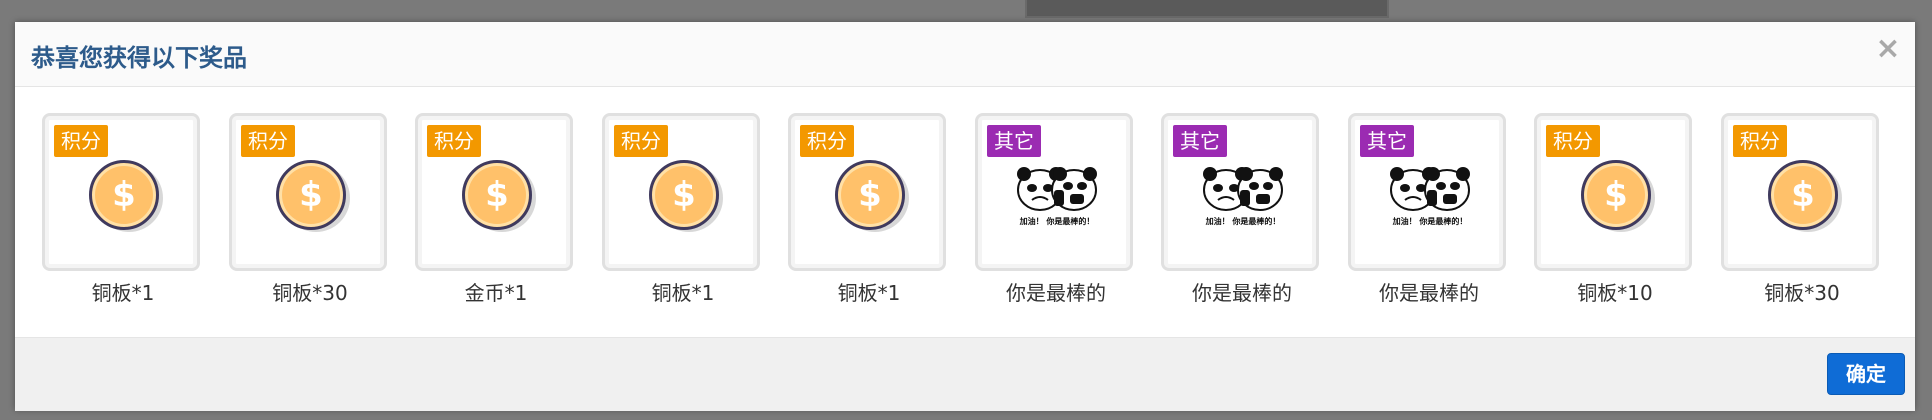 The image size is (1932, 420). What do you see at coordinates (139, 58) in the screenshot?
I see `dialog-title: 恭喜您获得以下奖品` at bounding box center [139, 58].